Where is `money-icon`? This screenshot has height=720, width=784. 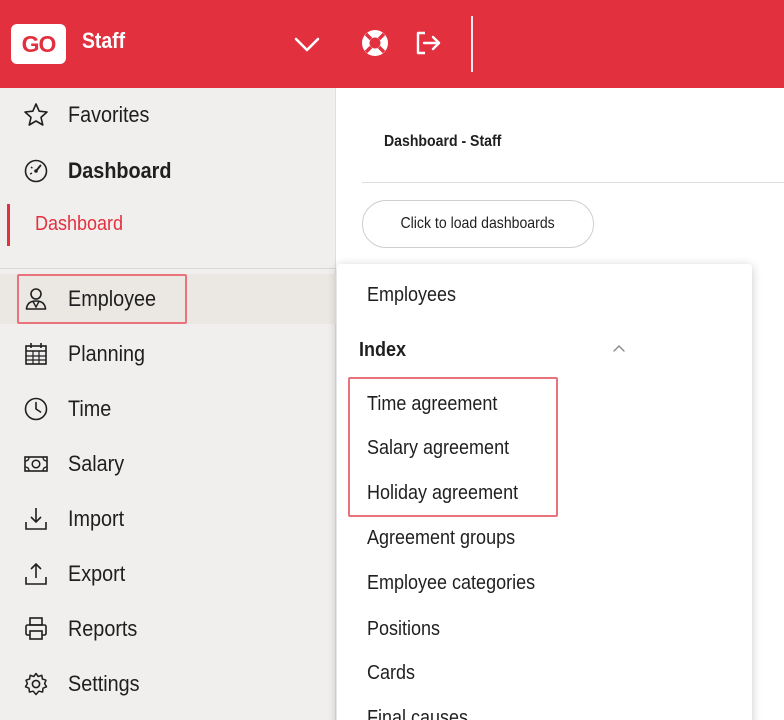 money-icon is located at coordinates (36, 464).